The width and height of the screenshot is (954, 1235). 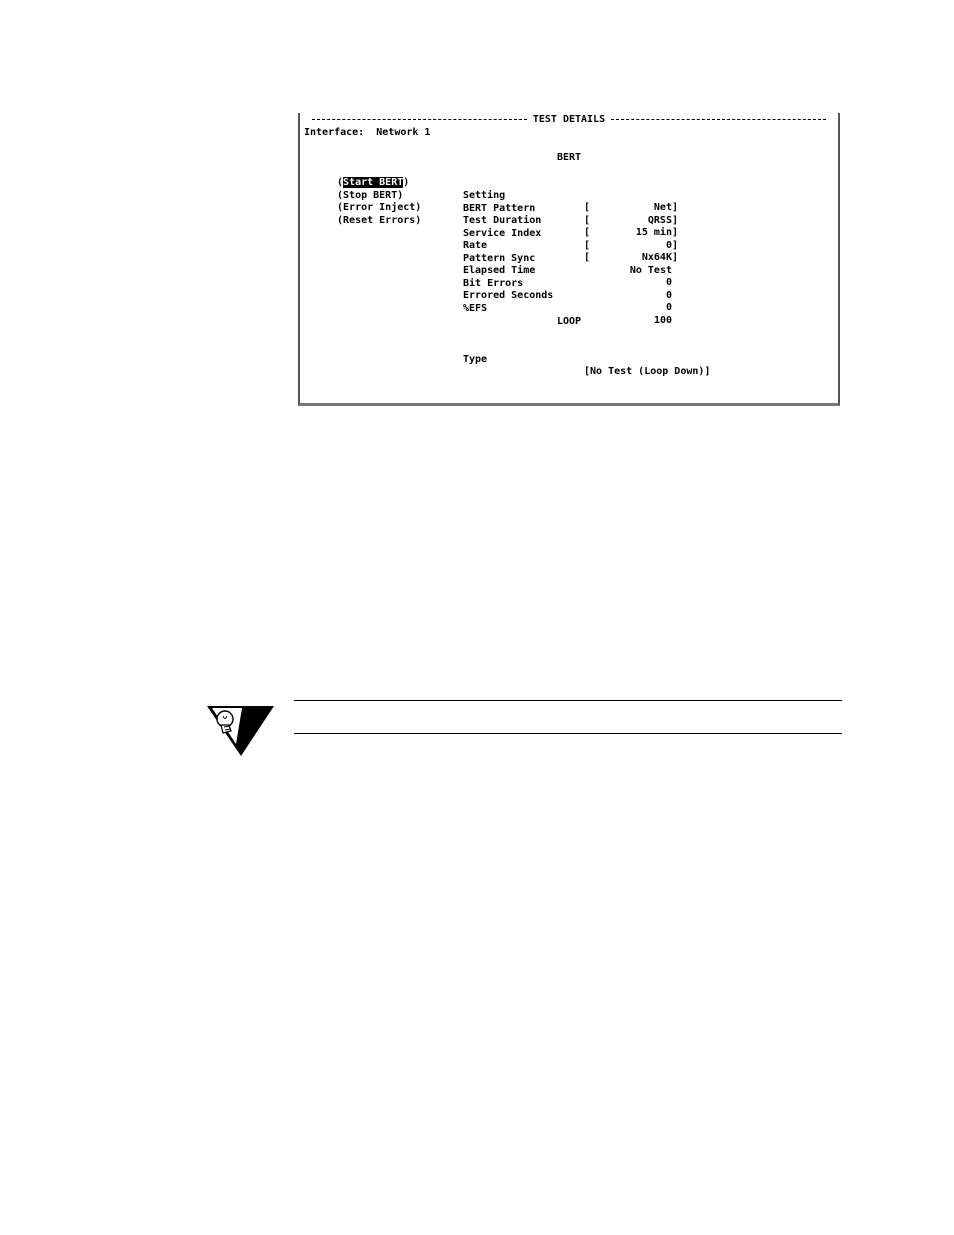 What do you see at coordinates (240, 731) in the screenshot?
I see `lightbulb-tip-icon` at bounding box center [240, 731].